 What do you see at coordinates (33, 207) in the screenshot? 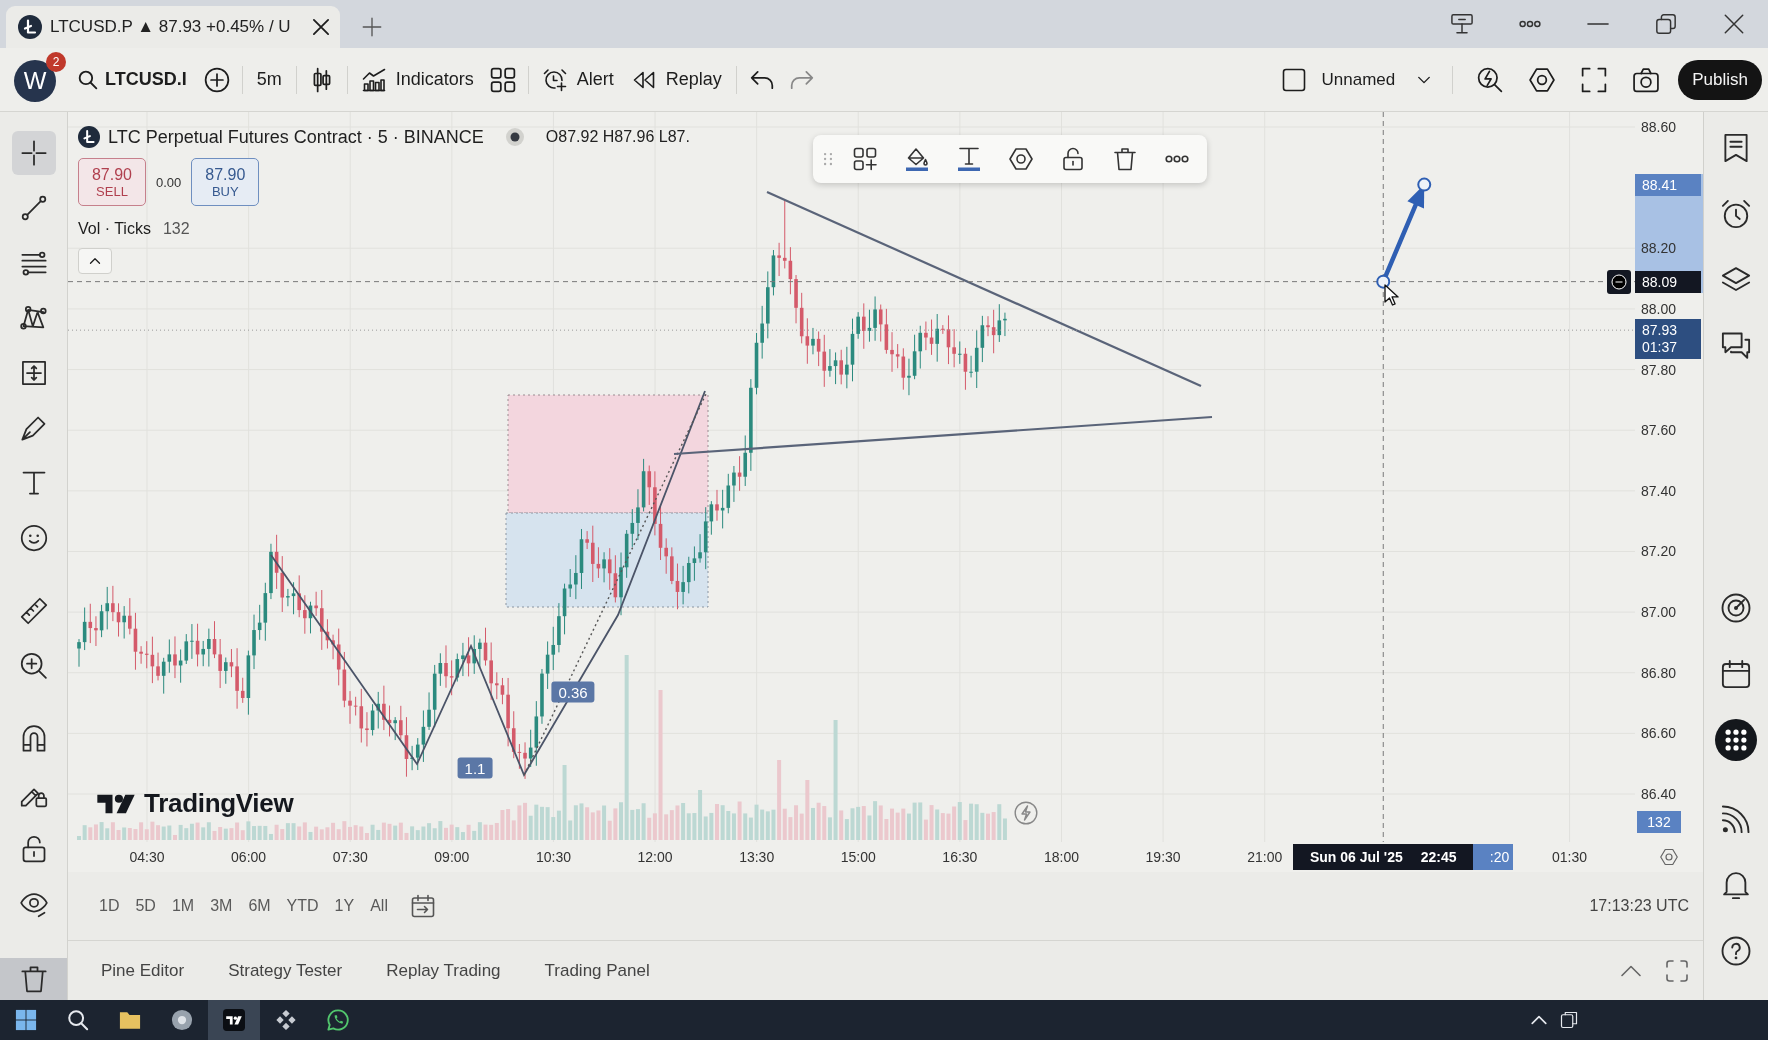
I see `trend-line-icon` at bounding box center [33, 207].